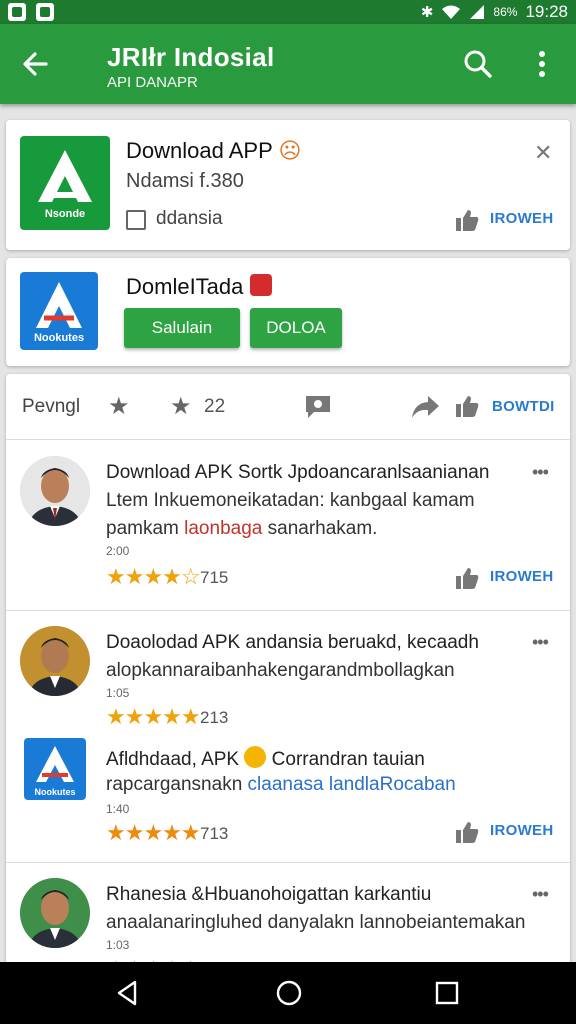 This screenshot has width=576, height=1024. What do you see at coordinates (36, 64) in the screenshot?
I see `back-arrow-icon` at bounding box center [36, 64].